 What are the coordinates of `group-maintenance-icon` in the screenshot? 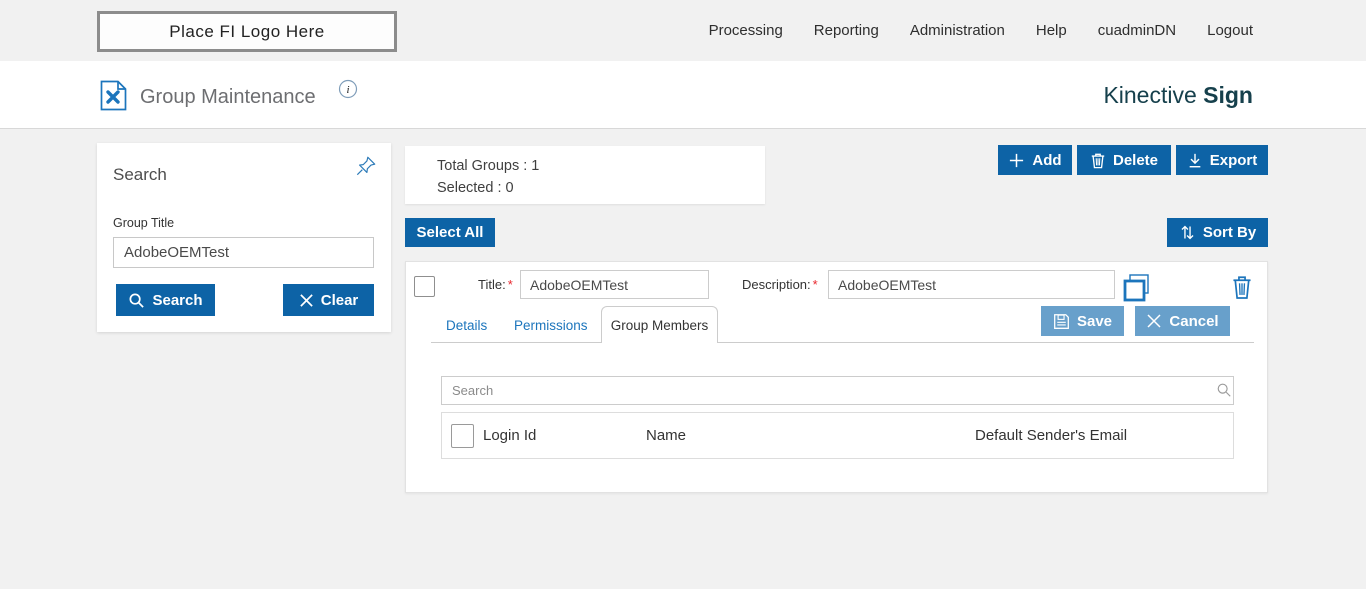 It's located at (113, 95).